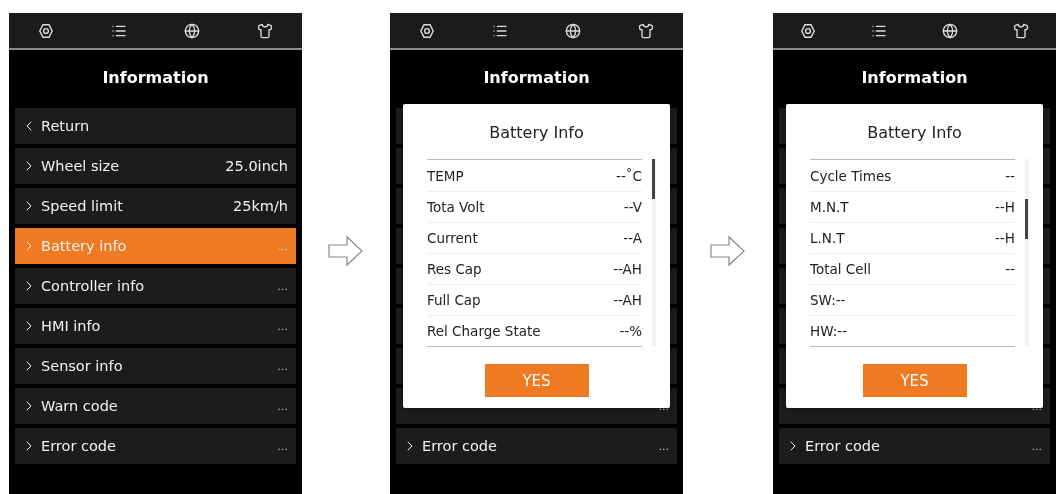  What do you see at coordinates (828, 331) in the screenshot?
I see `info-label: HW:--` at bounding box center [828, 331].